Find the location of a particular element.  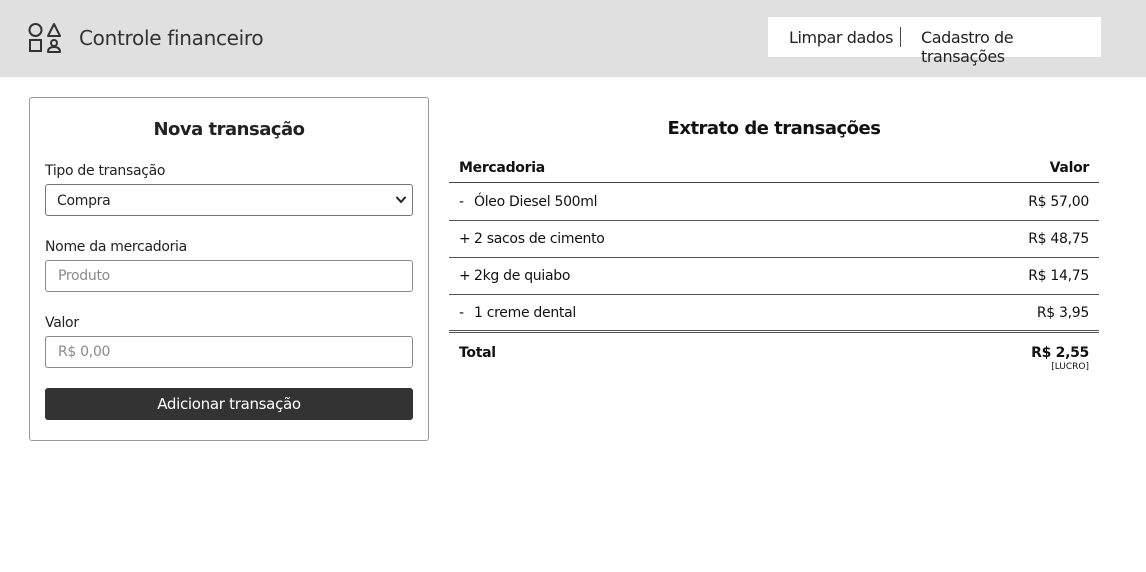

nav-divider is located at coordinates (900, 37).